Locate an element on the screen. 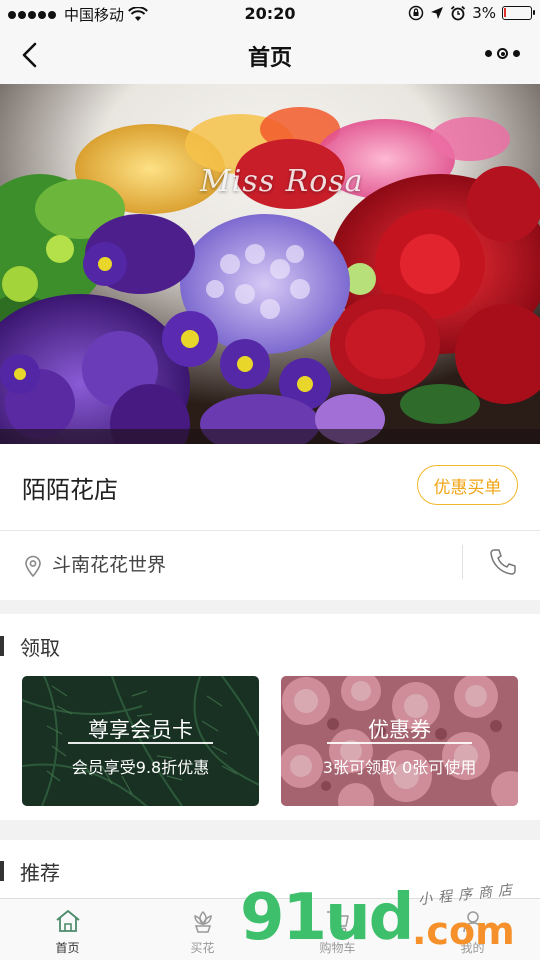  tab-cart: 购物车 is located at coordinates (337, 929).